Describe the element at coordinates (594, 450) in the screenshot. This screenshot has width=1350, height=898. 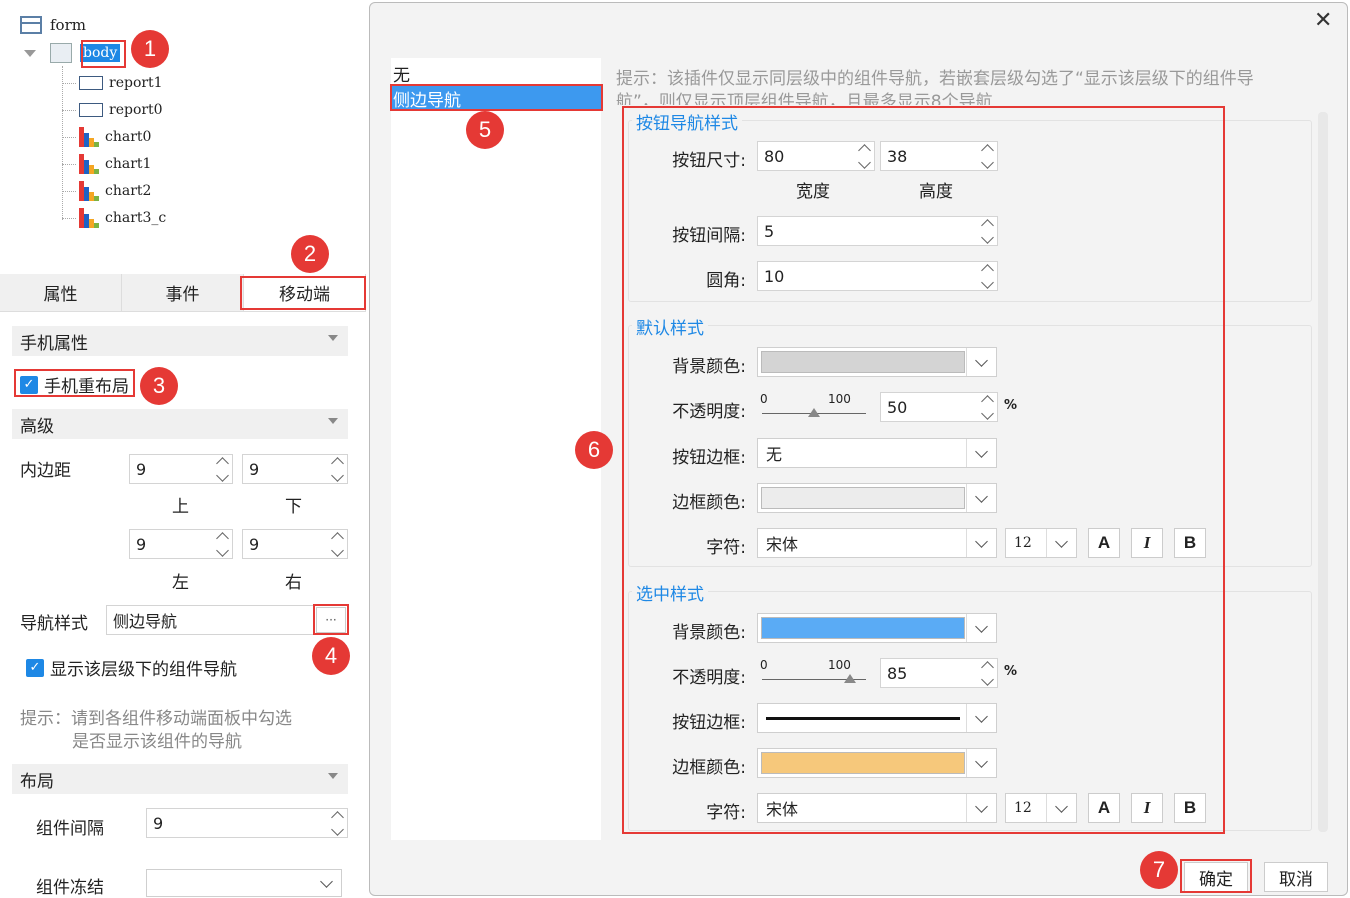
I see `step-badge-6: 6` at that location.